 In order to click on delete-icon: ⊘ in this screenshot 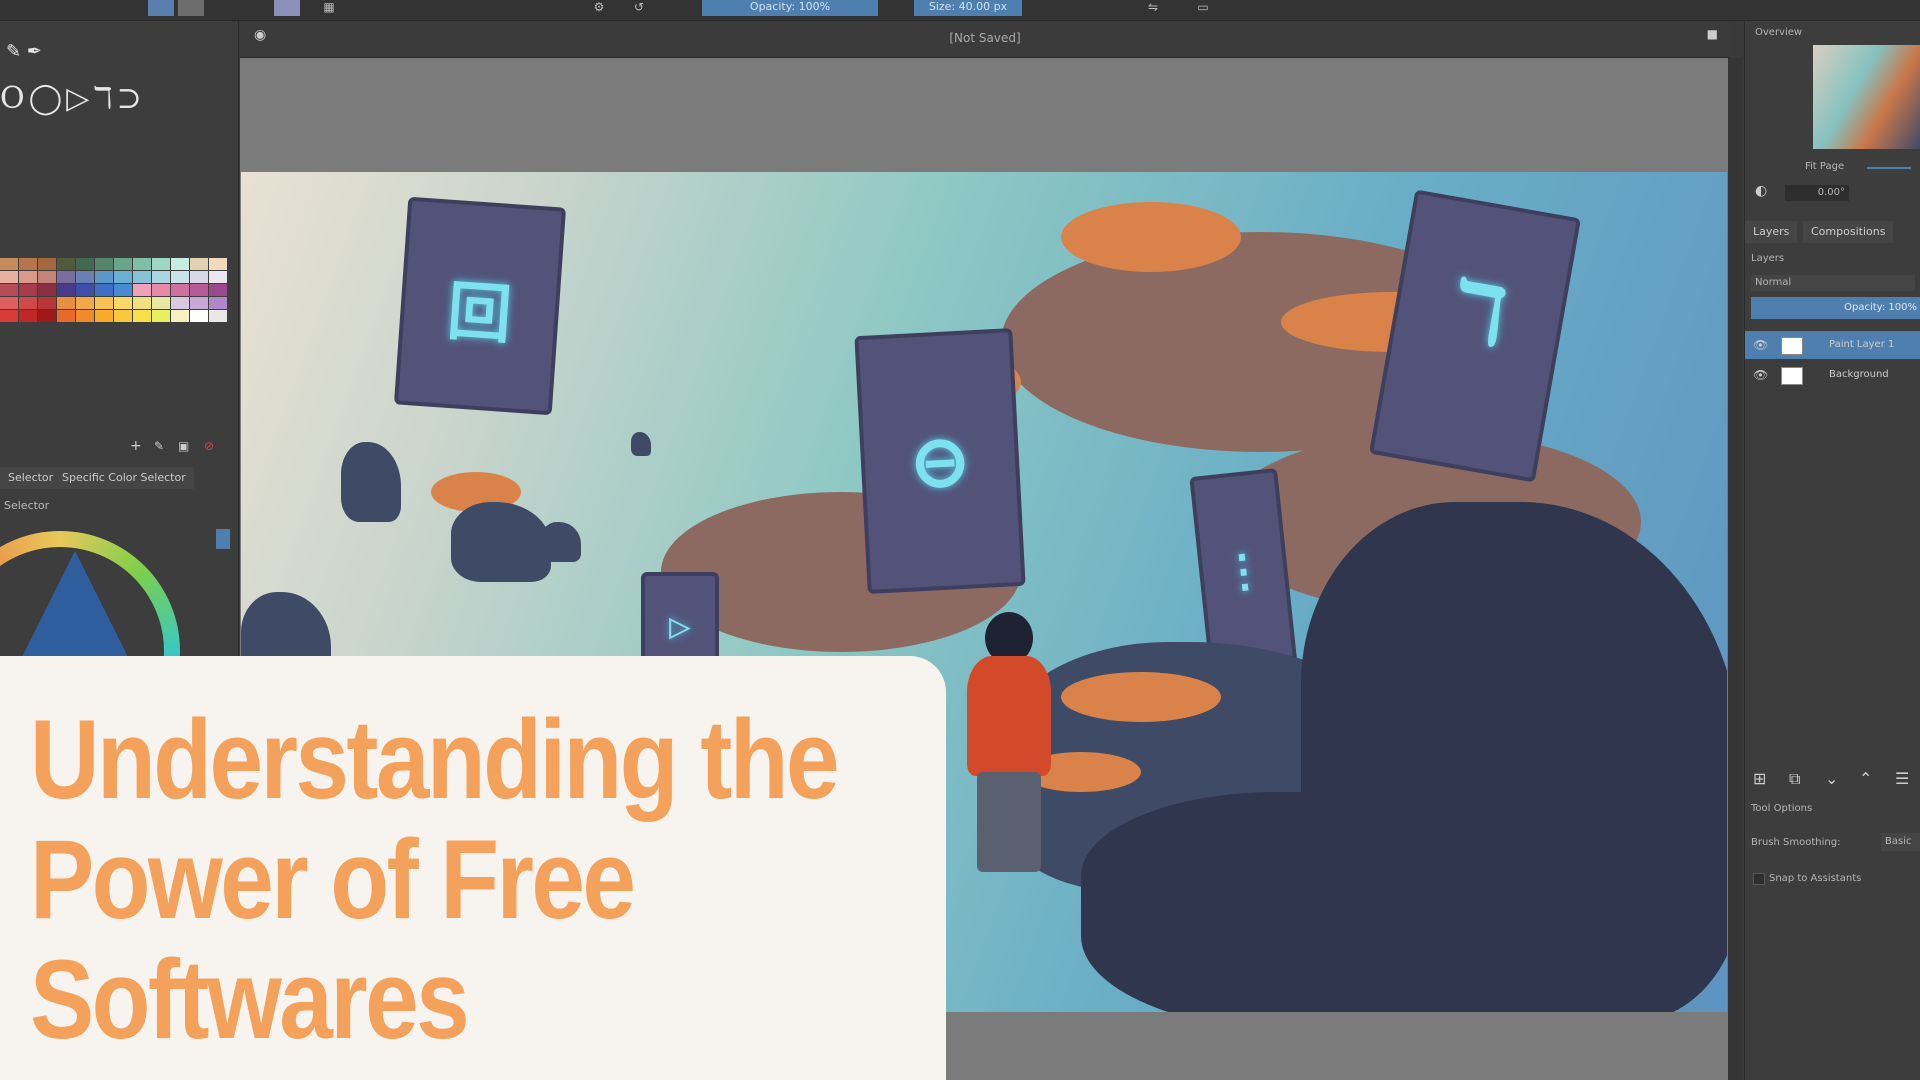, I will do `click(209, 446)`.